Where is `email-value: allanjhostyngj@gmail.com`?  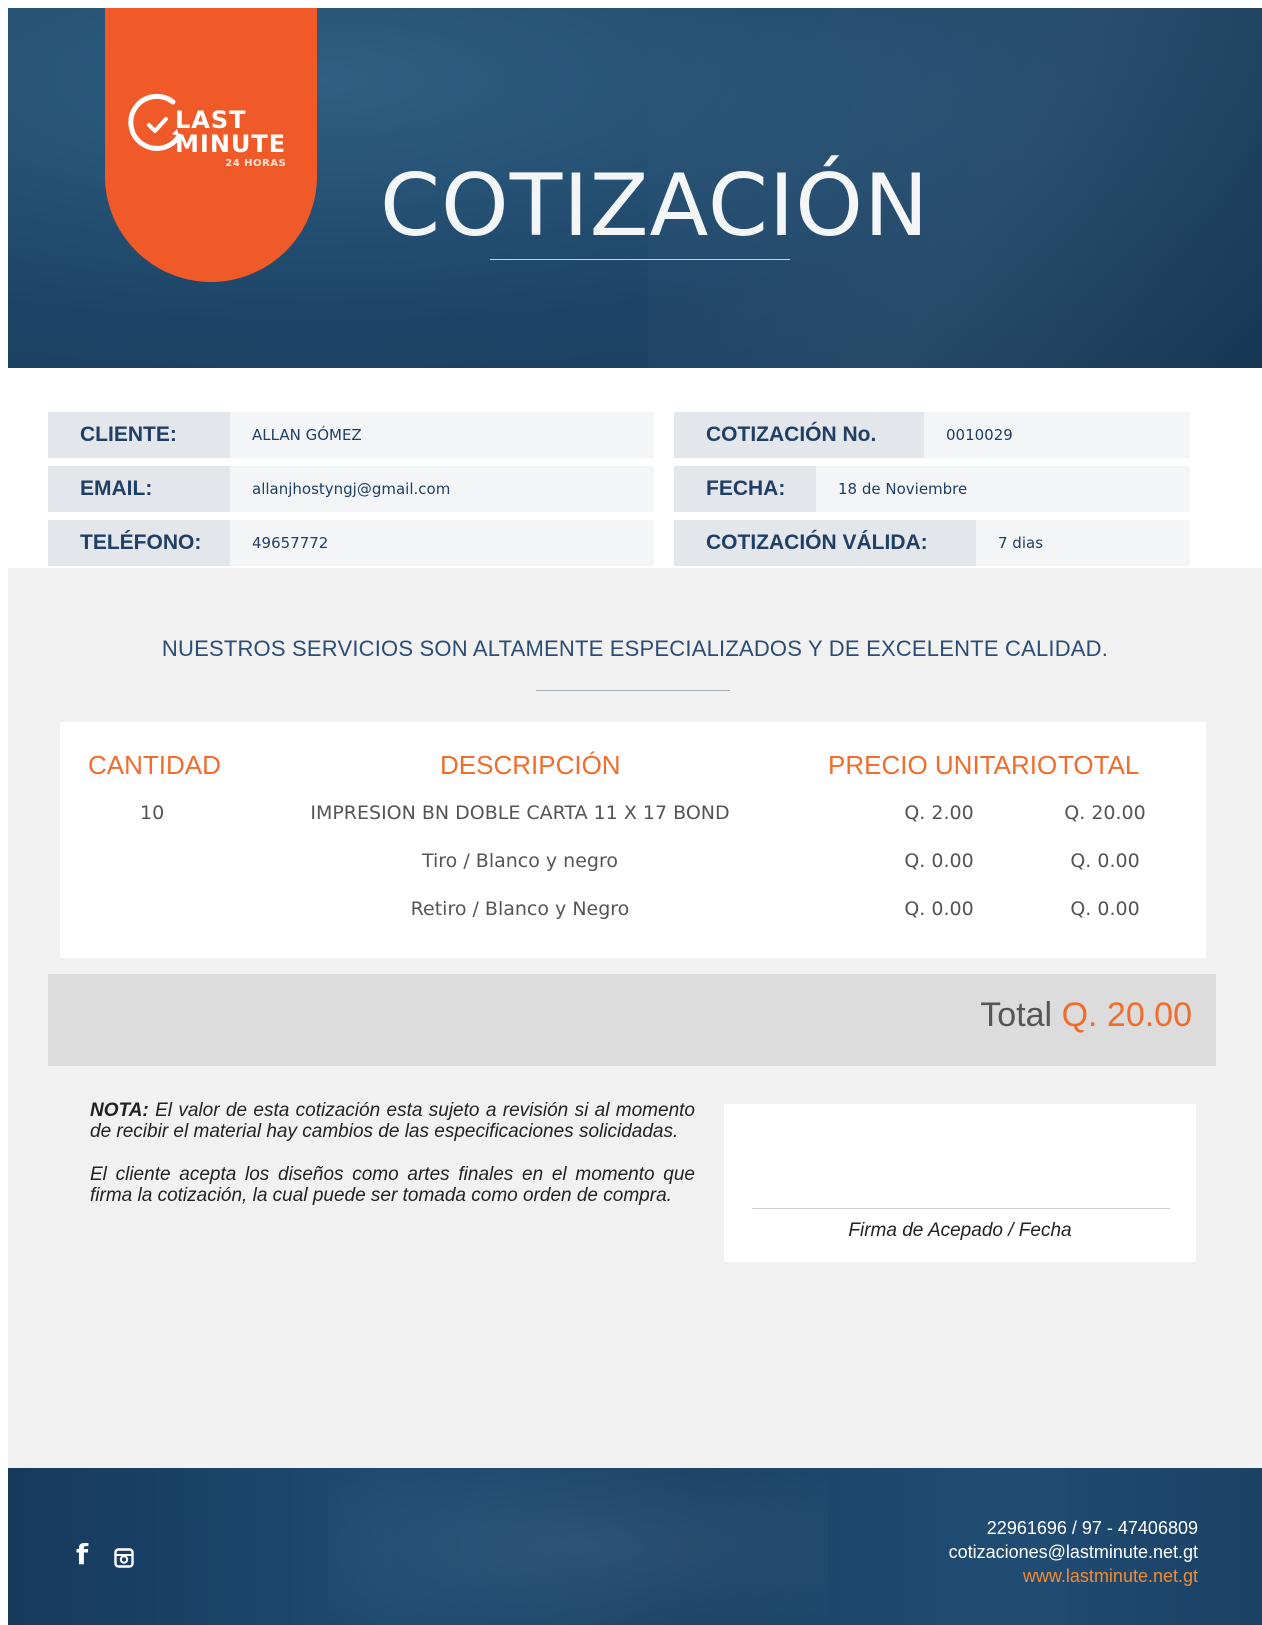
email-value: allanjhostyngj@gmail.com is located at coordinates (442, 489).